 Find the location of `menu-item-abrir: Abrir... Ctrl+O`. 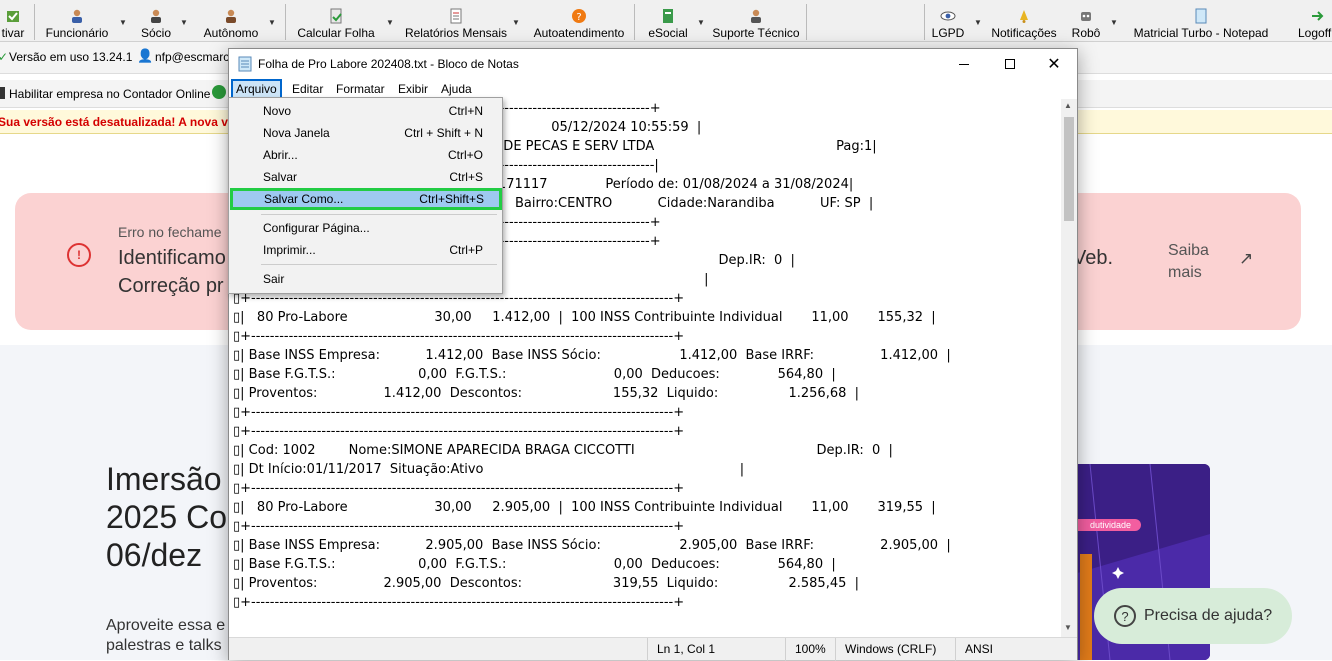

menu-item-abrir: Abrir... Ctrl+O is located at coordinates (366, 155).